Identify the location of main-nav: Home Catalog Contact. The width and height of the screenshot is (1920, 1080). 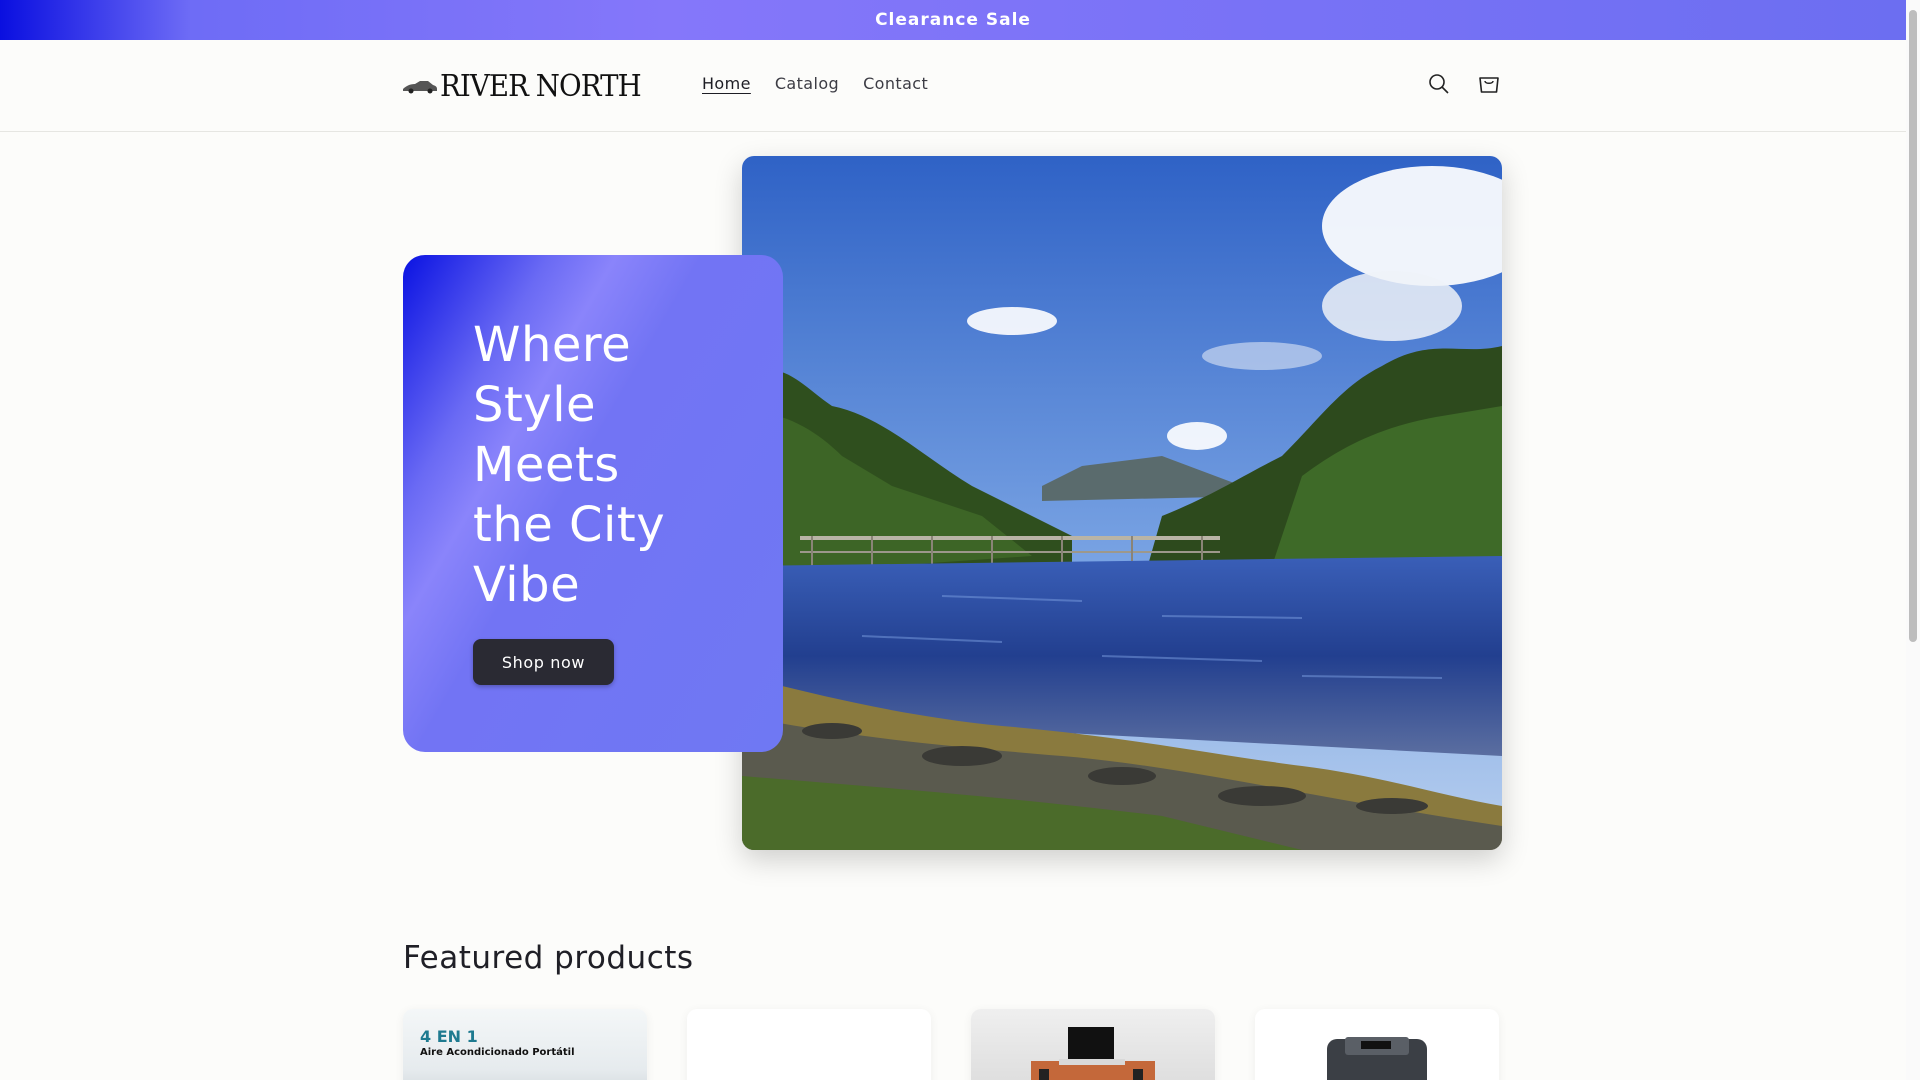
(815, 83).